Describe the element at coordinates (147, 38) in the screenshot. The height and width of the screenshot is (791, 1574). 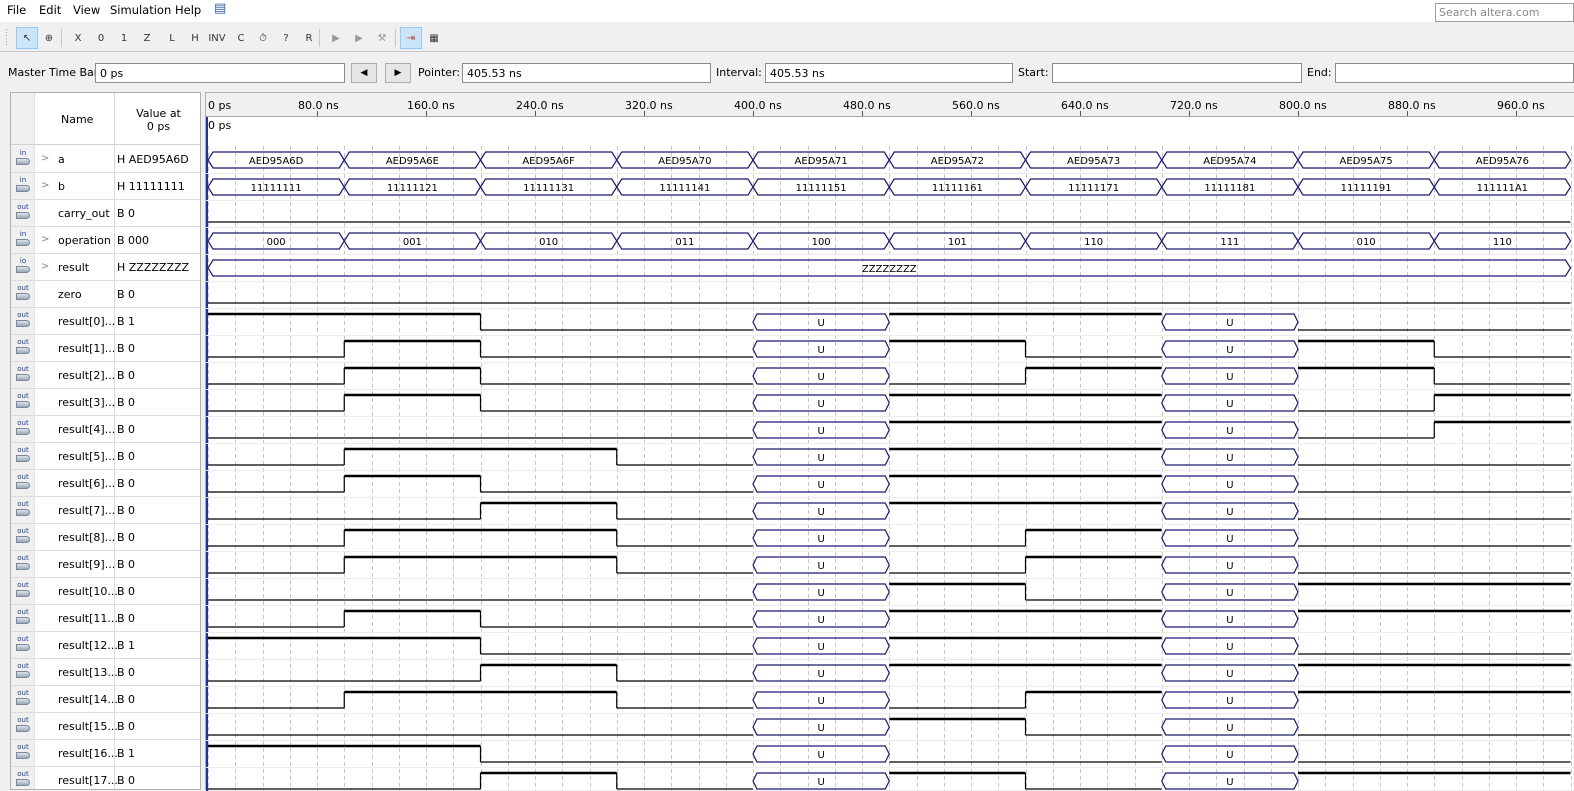
I see `high-impedance-z-button: Z` at that location.